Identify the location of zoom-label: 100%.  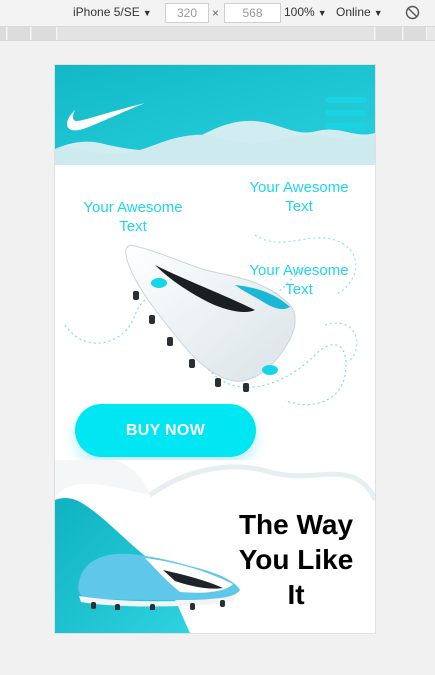
(299, 12).